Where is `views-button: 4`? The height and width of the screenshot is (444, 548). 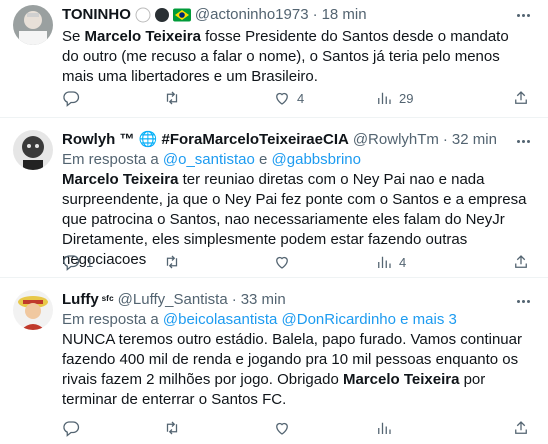 views-button: 4 is located at coordinates (390, 262).